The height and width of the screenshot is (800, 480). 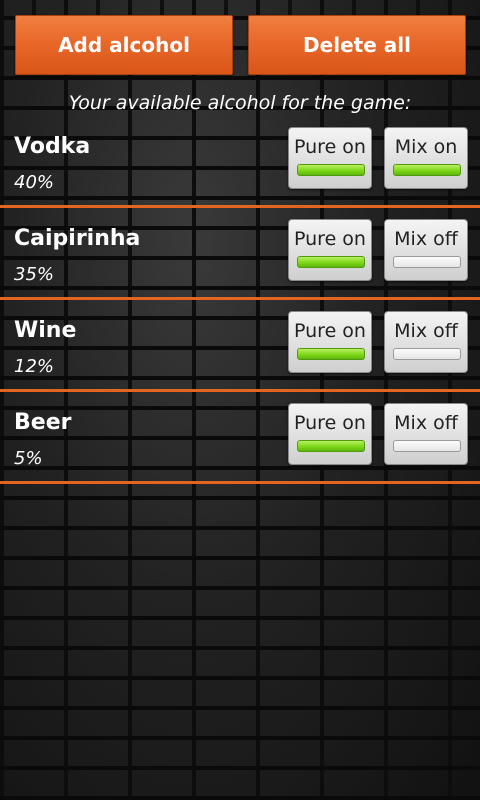 I want to click on item-name: Caipirinha, so click(x=77, y=238).